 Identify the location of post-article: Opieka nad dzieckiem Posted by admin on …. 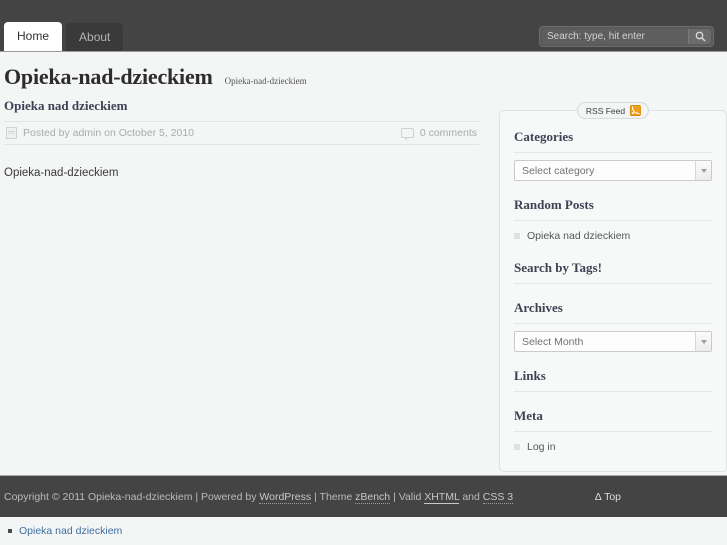
(241, 138).